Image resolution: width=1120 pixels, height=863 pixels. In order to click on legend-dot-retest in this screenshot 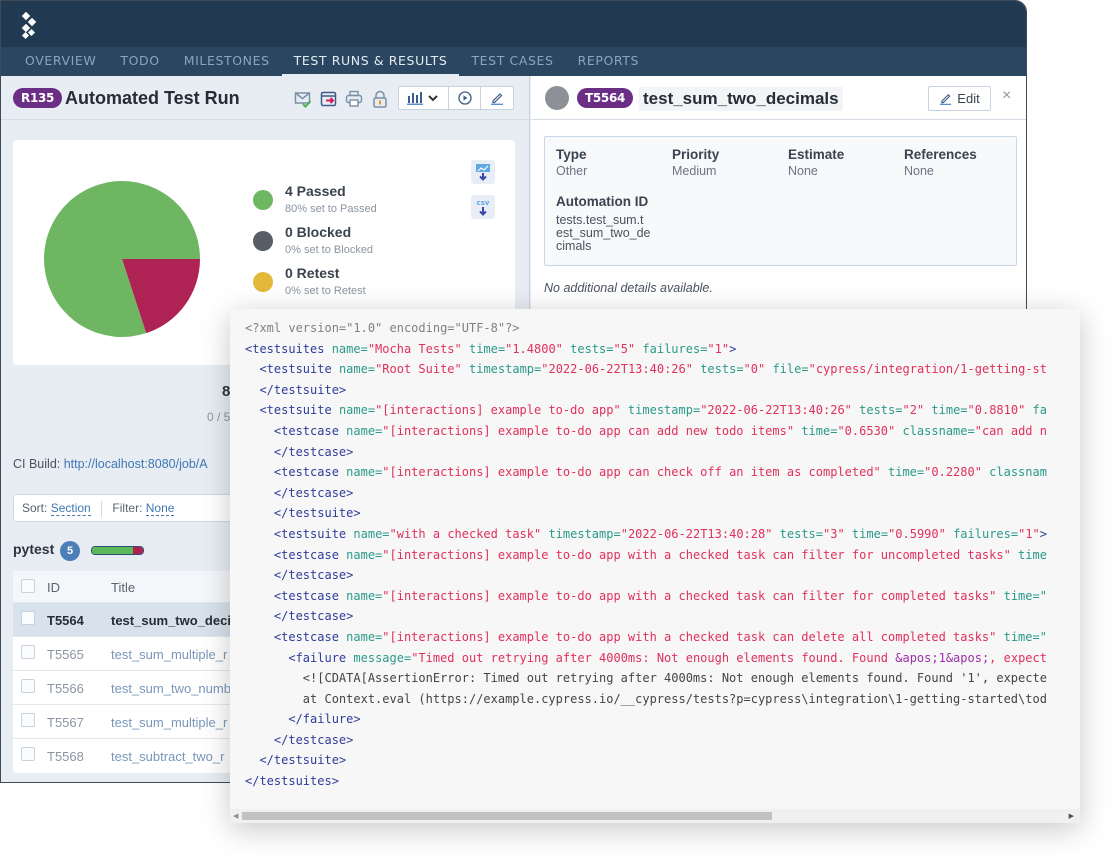, I will do `click(263, 282)`.